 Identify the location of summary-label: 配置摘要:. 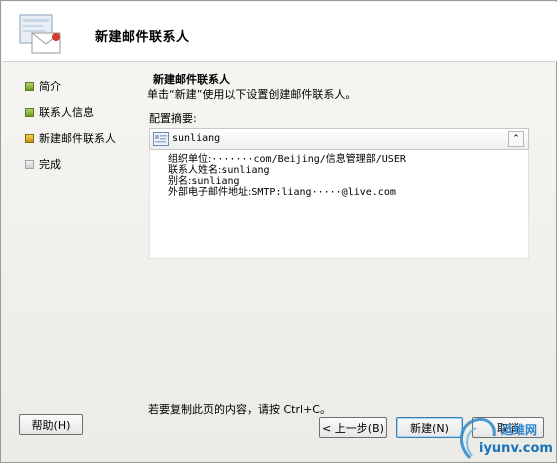
(173, 118).